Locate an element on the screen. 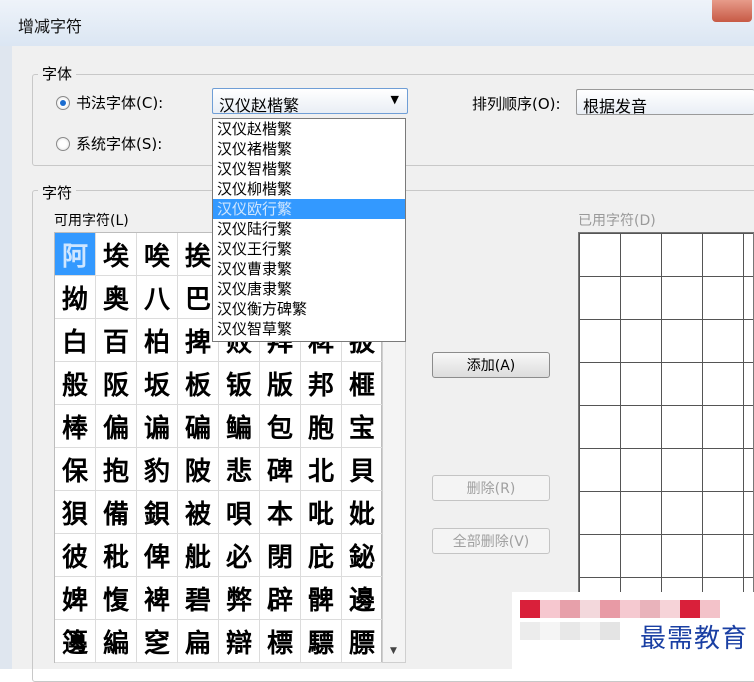 The height and width of the screenshot is (682, 754). character-cell: 標 is located at coordinates (280, 641).